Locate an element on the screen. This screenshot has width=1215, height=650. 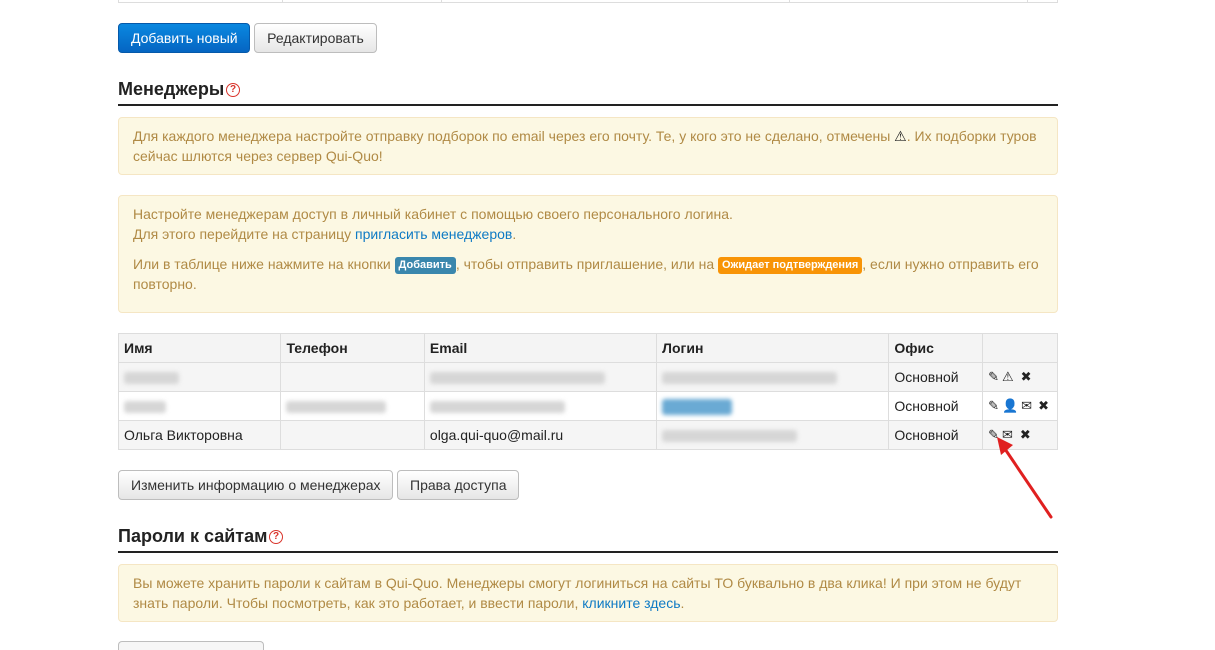
change-managers-info-button: Изменить информацию о менеджерах is located at coordinates (255, 485).